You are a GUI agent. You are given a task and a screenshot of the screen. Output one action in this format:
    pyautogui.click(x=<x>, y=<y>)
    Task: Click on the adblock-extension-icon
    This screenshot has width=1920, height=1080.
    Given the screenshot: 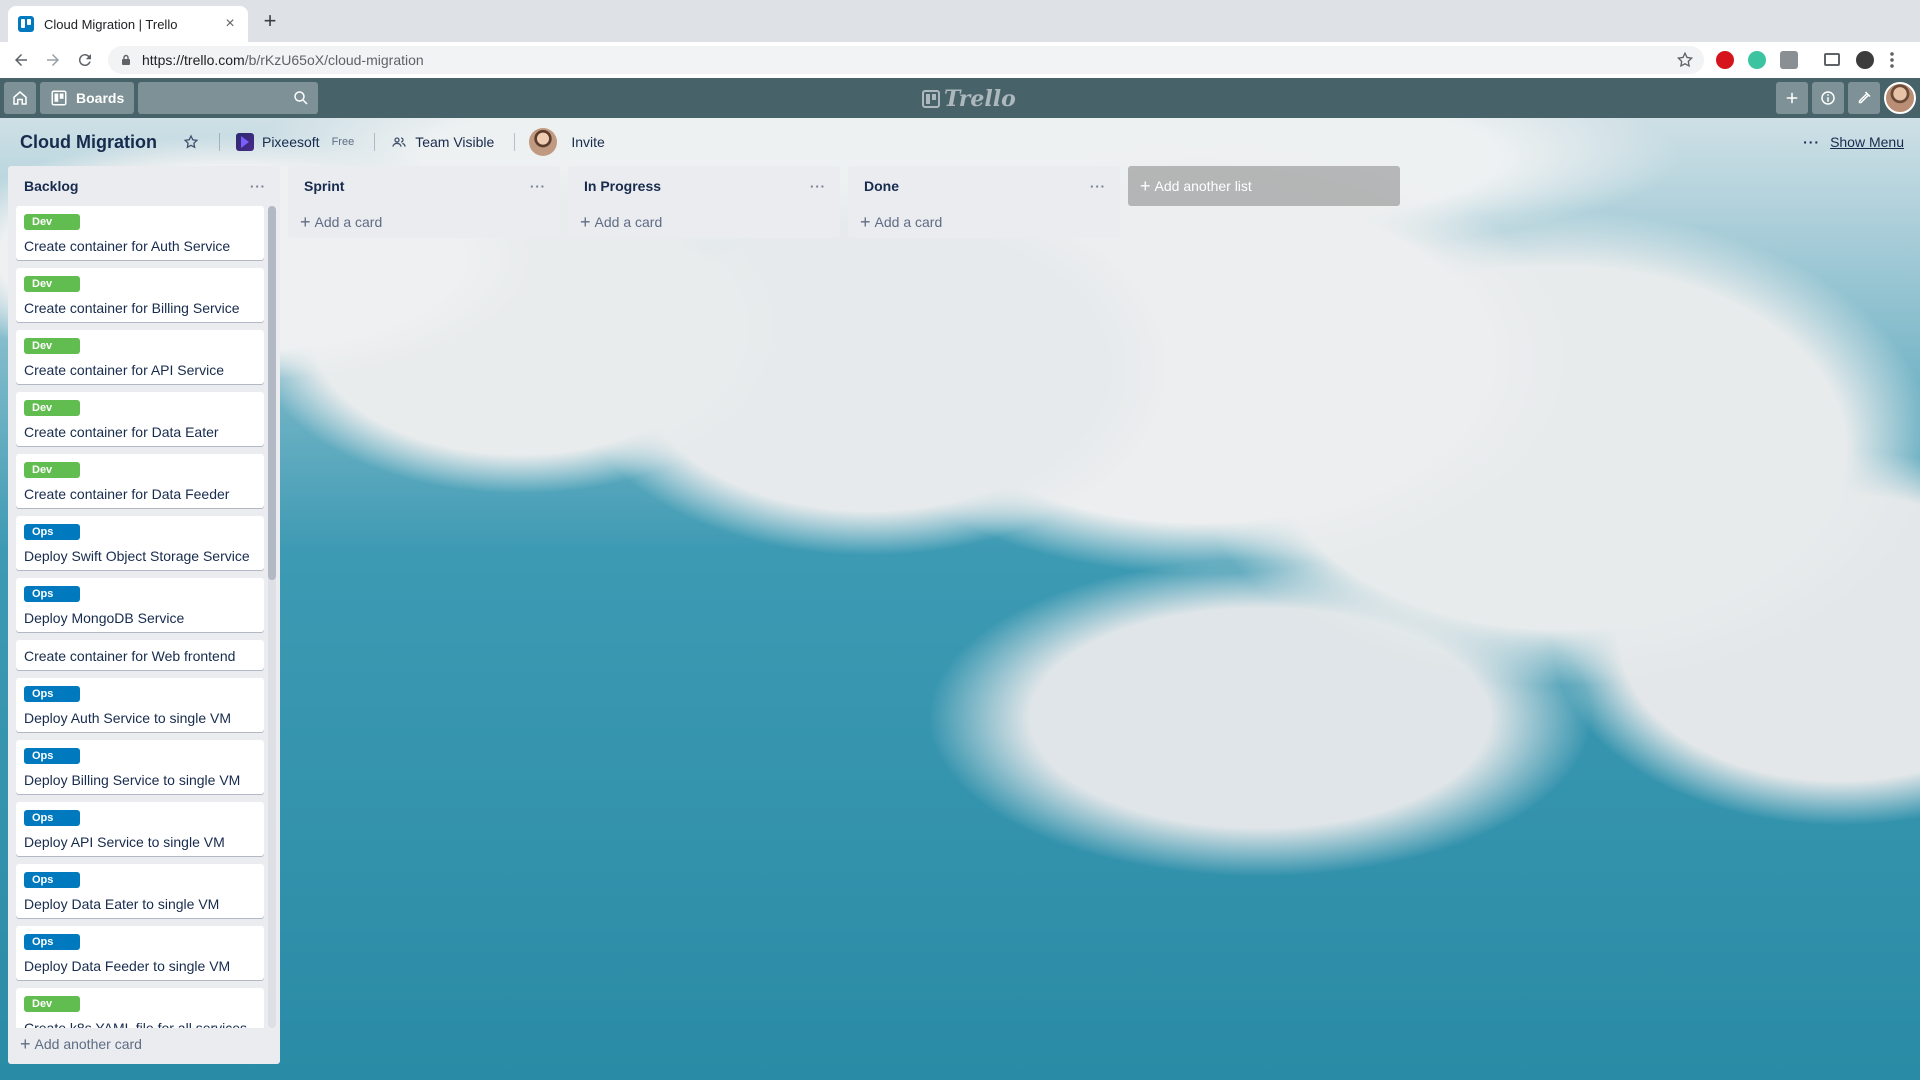 What is the action you would take?
    pyautogui.click(x=1725, y=60)
    